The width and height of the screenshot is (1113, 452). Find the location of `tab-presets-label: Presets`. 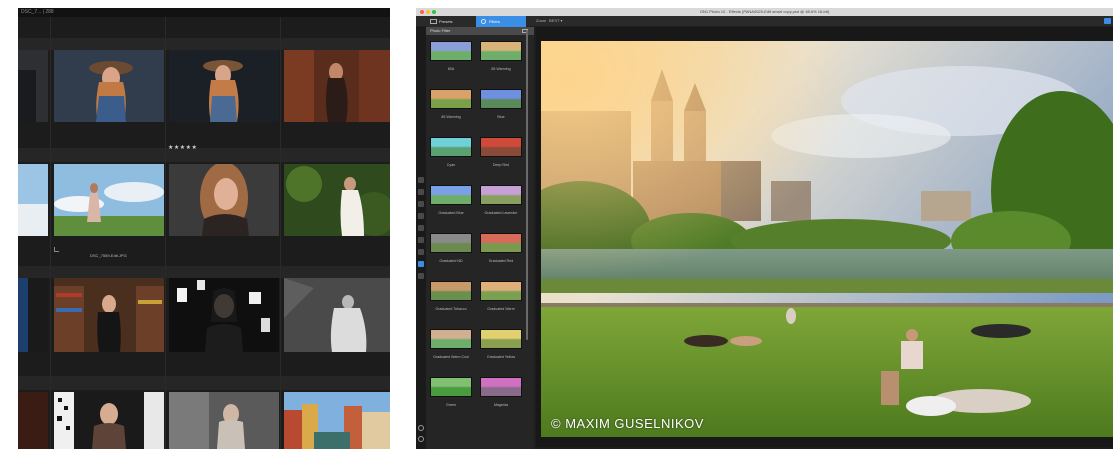

tab-presets-label: Presets is located at coordinates (446, 21).